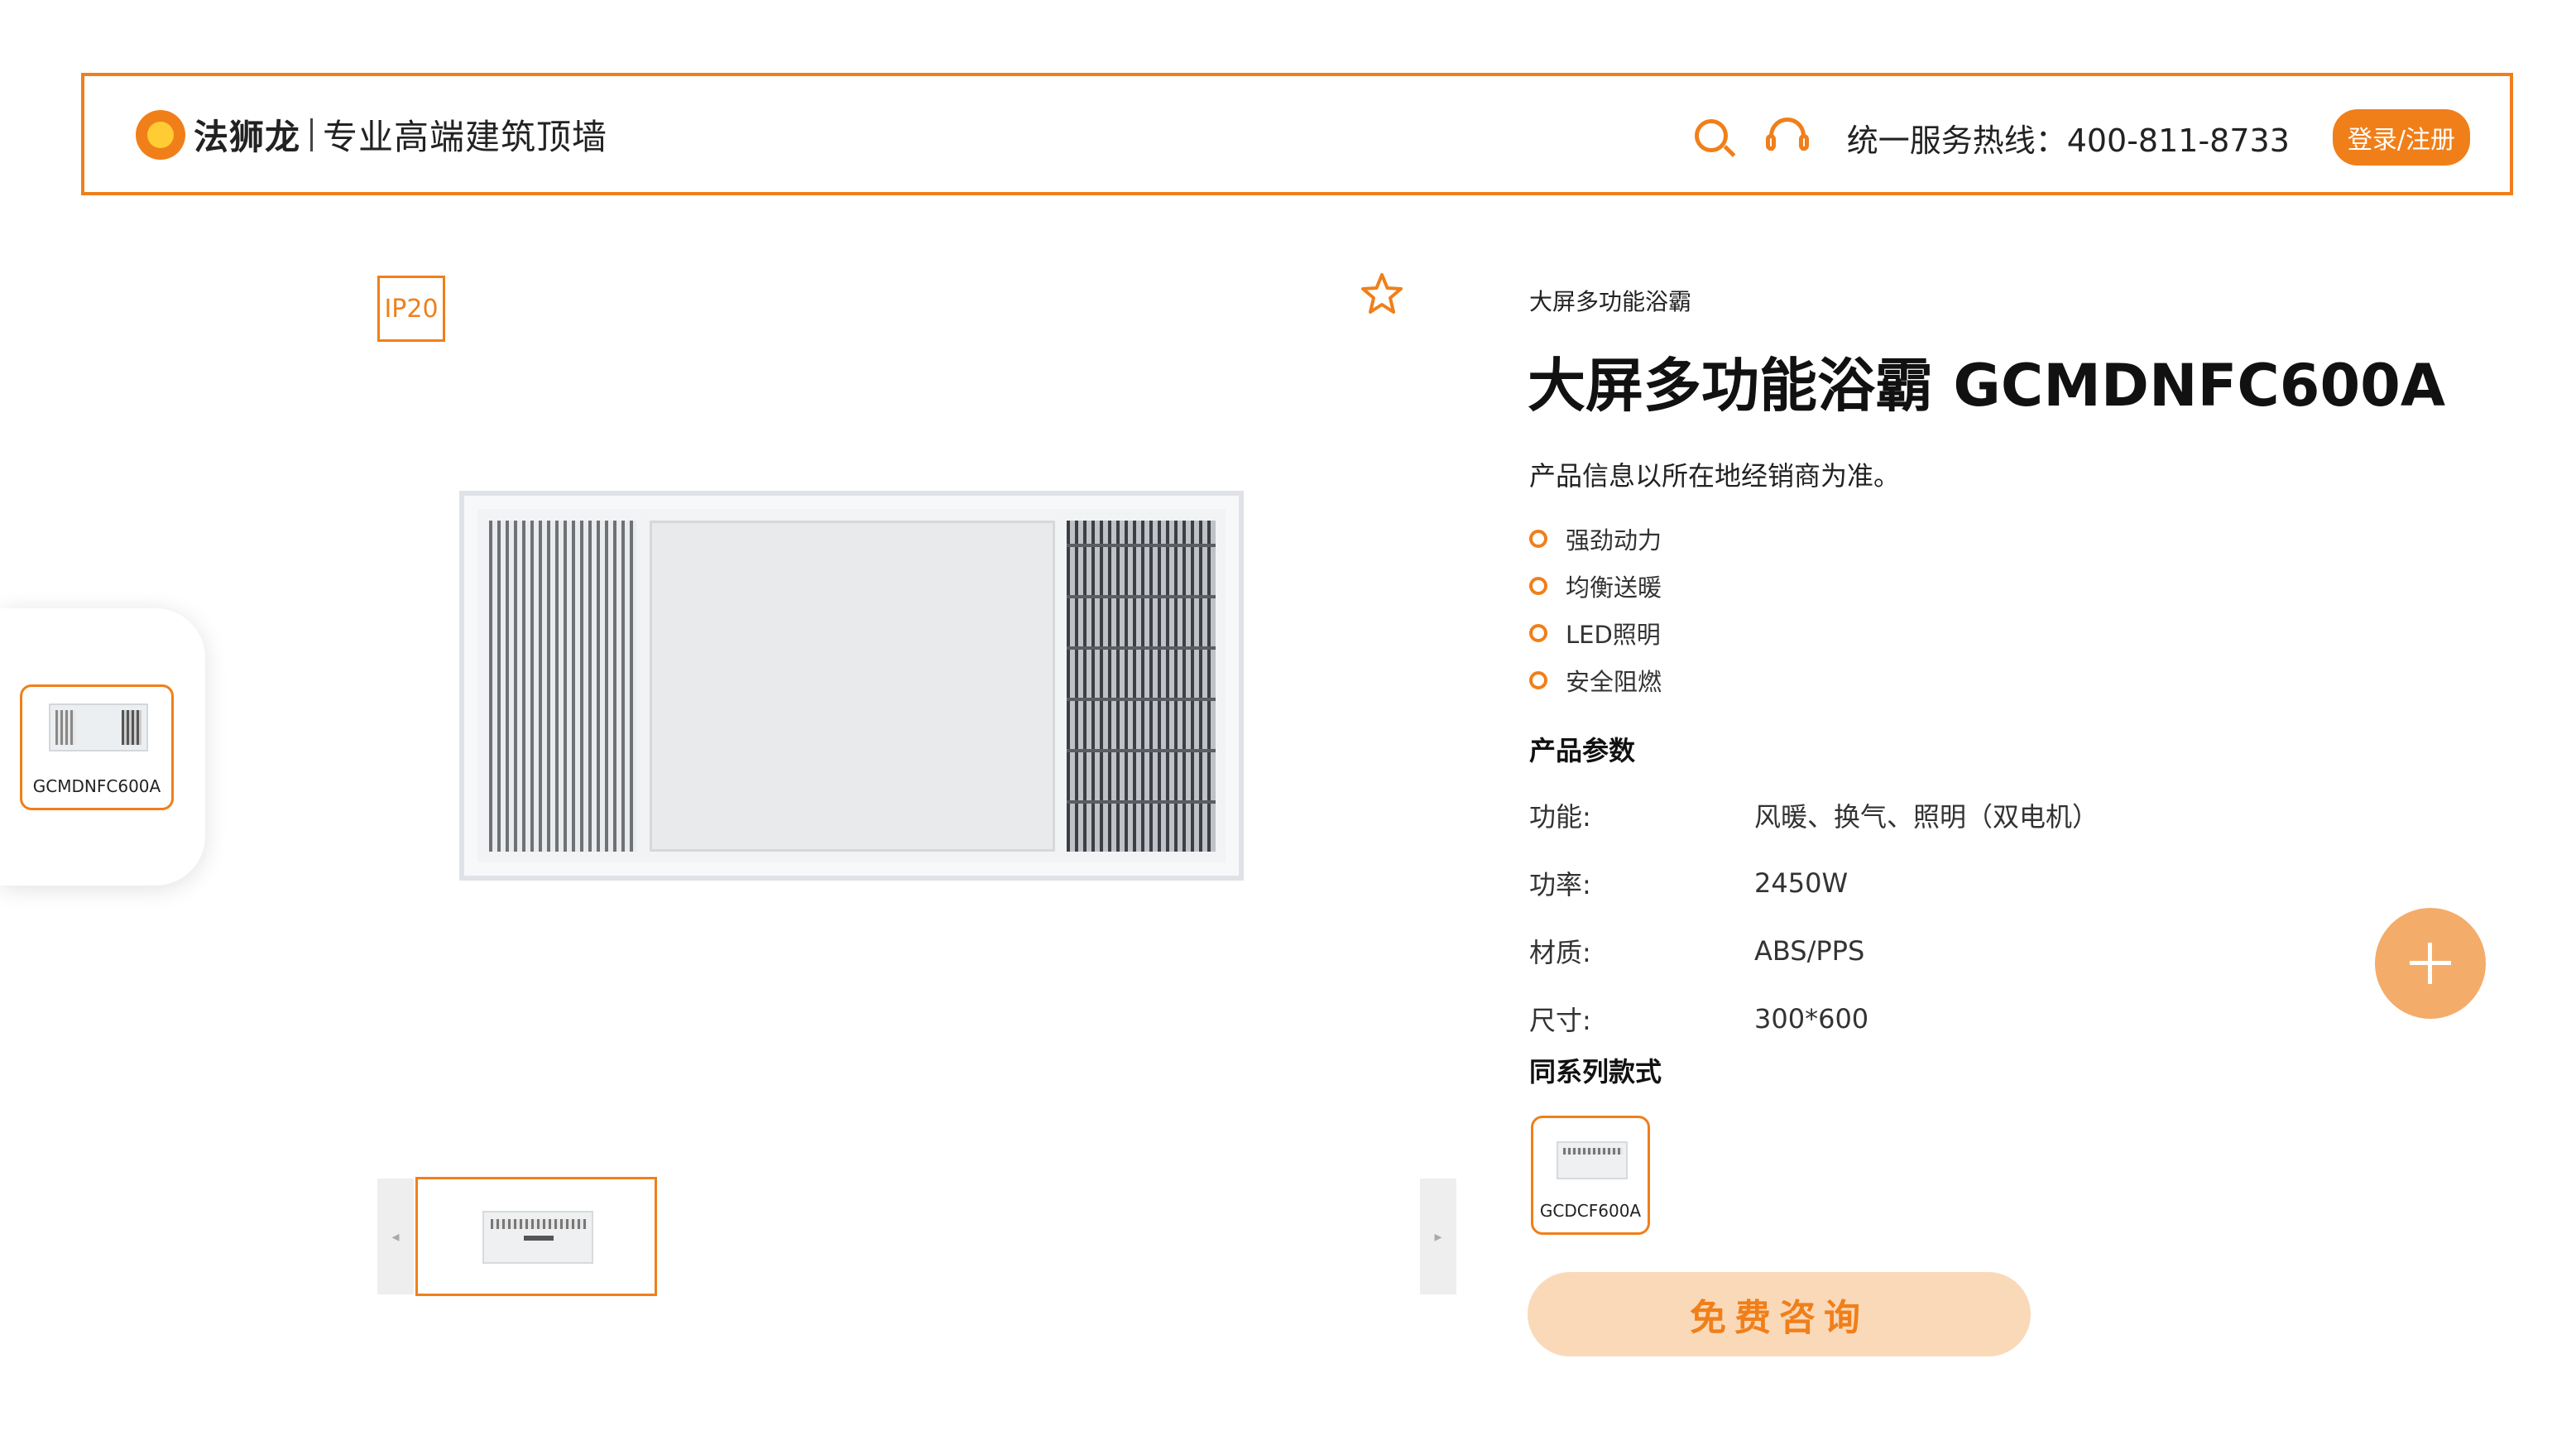 The height and width of the screenshot is (1450, 2576). What do you see at coordinates (1560, 885) in the screenshot?
I see `param-key: 功率:` at bounding box center [1560, 885].